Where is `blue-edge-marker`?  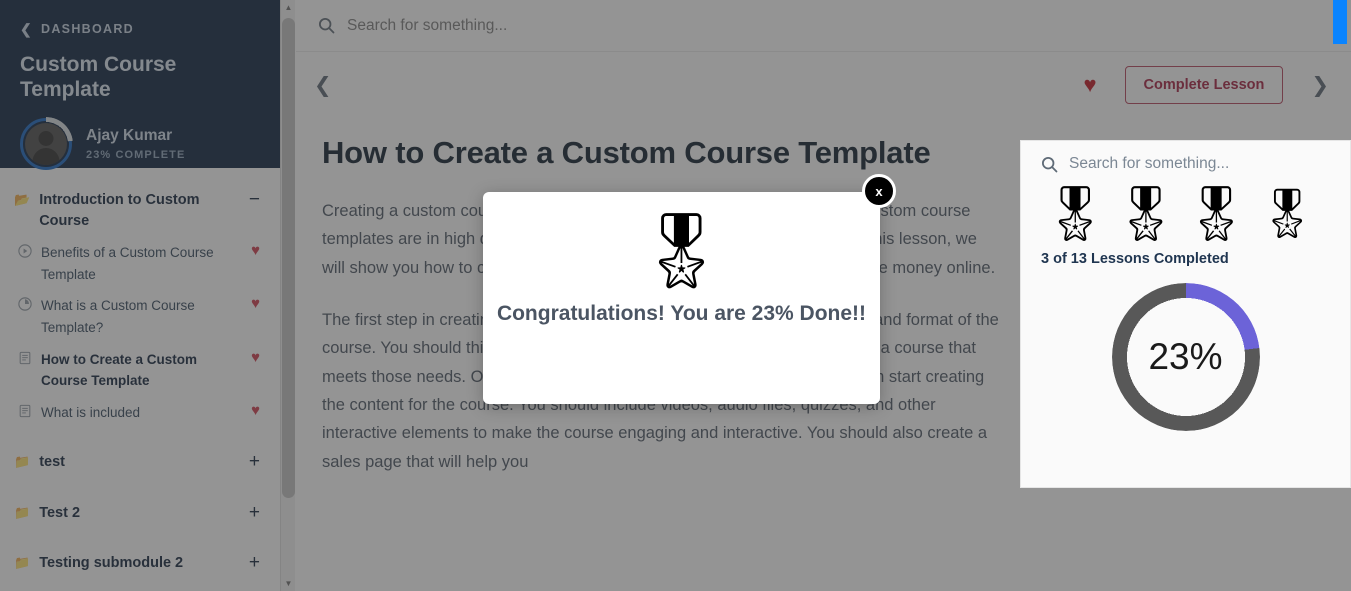 blue-edge-marker is located at coordinates (1340, 22).